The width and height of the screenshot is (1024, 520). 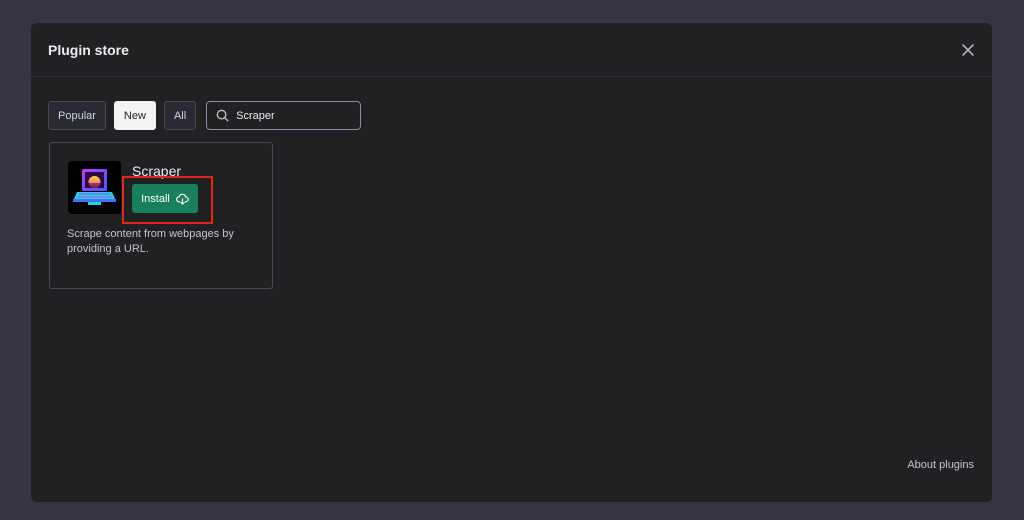 What do you see at coordinates (205, 115) in the screenshot?
I see `filter-bar: Popular New All` at bounding box center [205, 115].